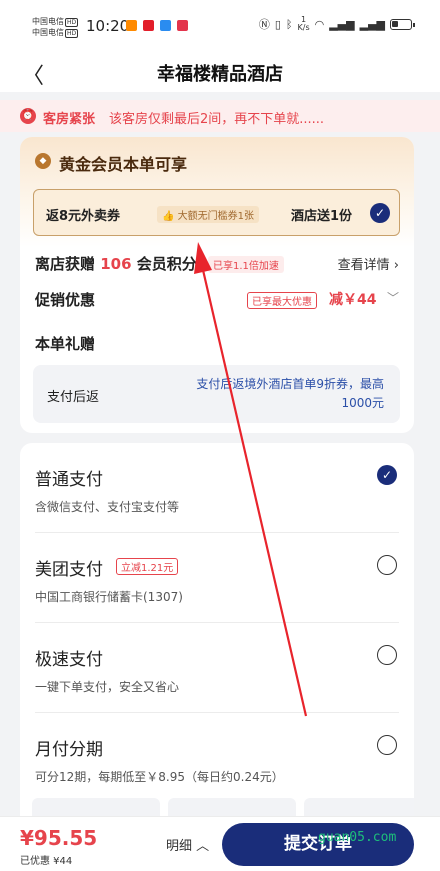  Describe the element at coordinates (368, 263) in the screenshot. I see `view-details-link: 查看详情 ›` at that location.